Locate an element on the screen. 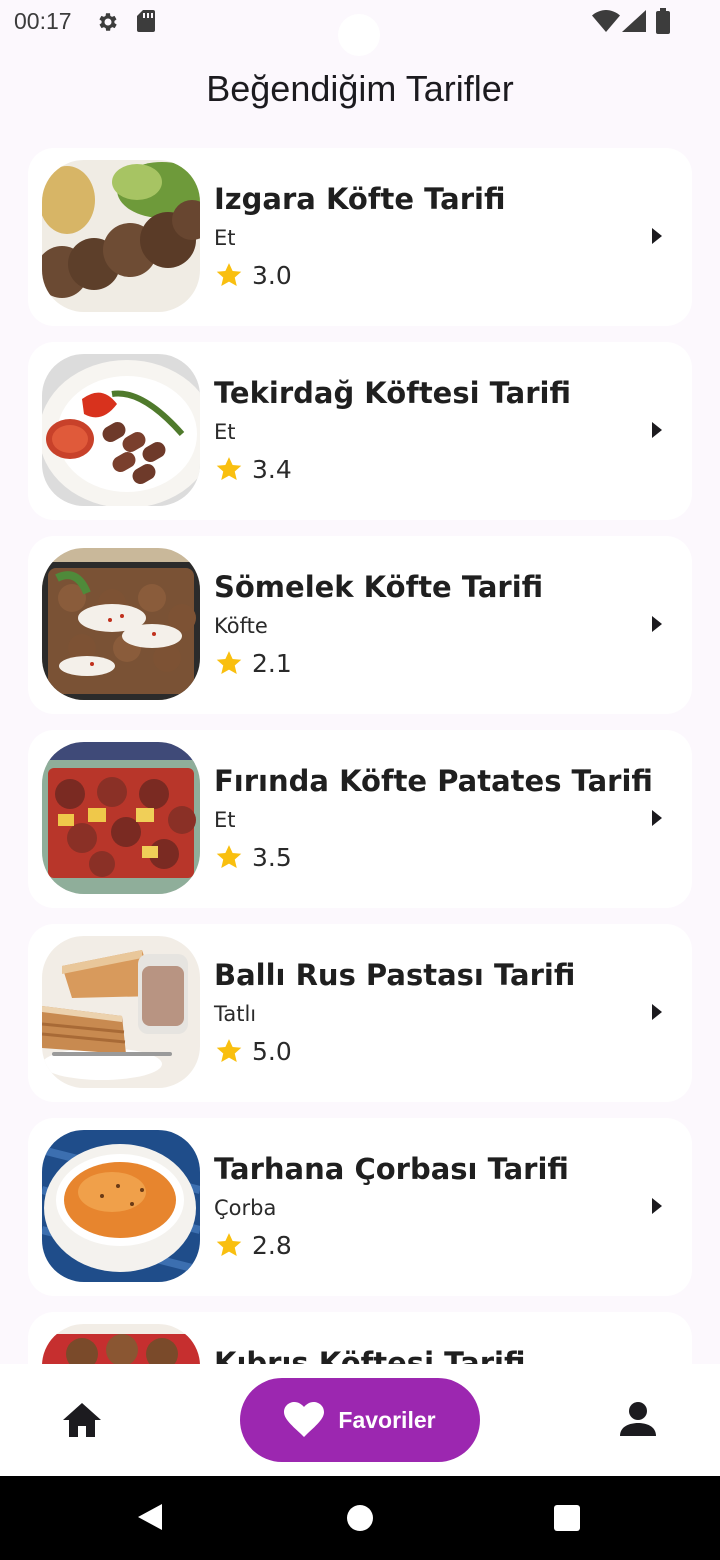 This screenshot has height=1560, width=720. rating-value: 5.0 is located at coordinates (272, 1051).